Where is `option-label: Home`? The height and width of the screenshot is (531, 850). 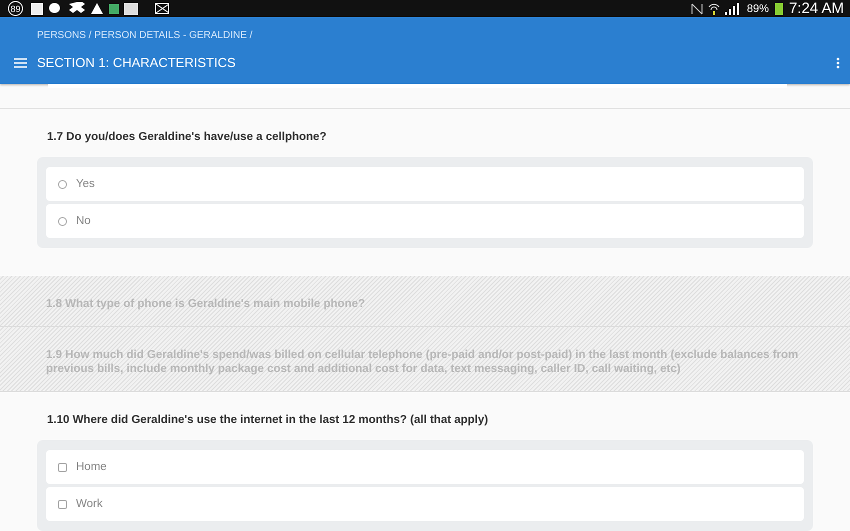
option-label: Home is located at coordinates (91, 467).